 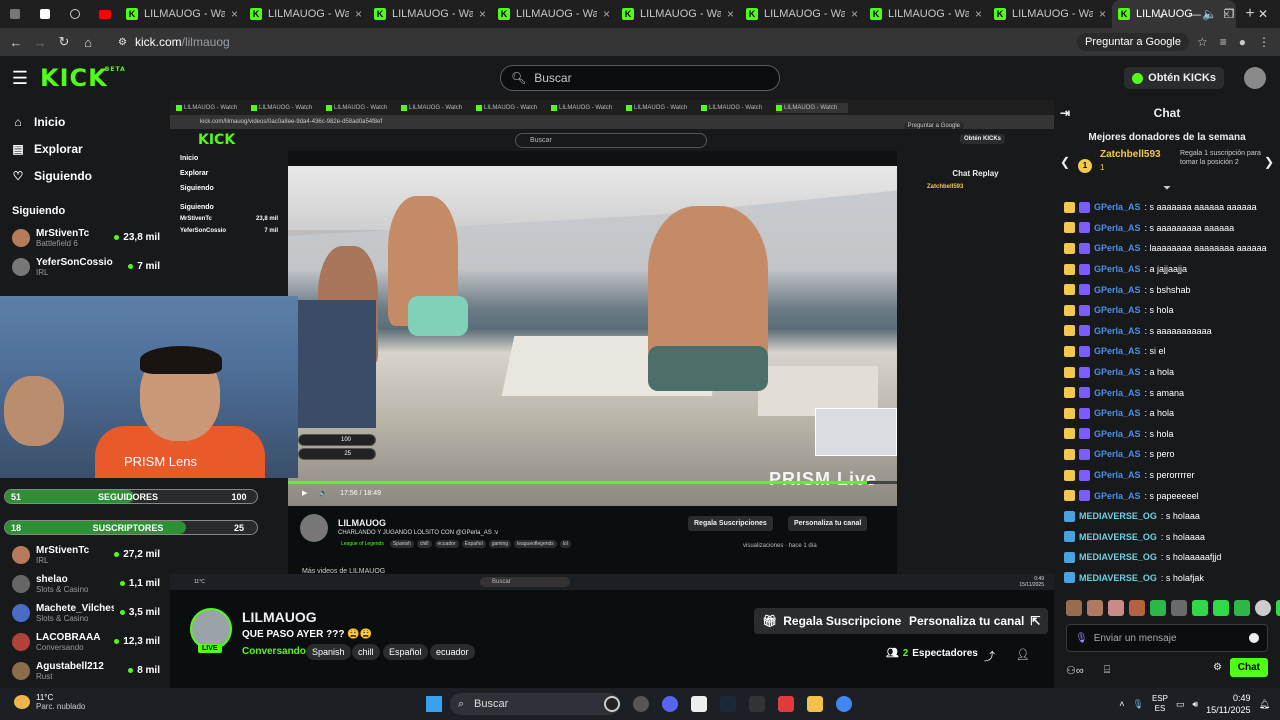 I want to click on steam-icon, so click(x=728, y=704).